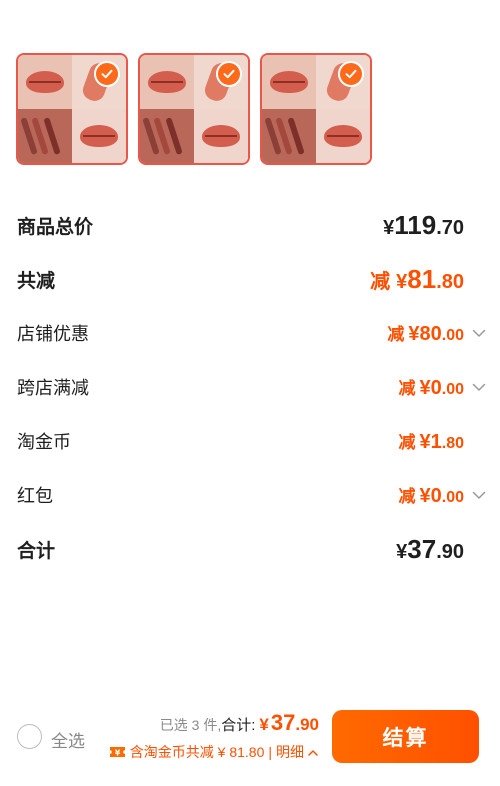  What do you see at coordinates (290, 752) in the screenshot?
I see `detail-link: 明细` at bounding box center [290, 752].